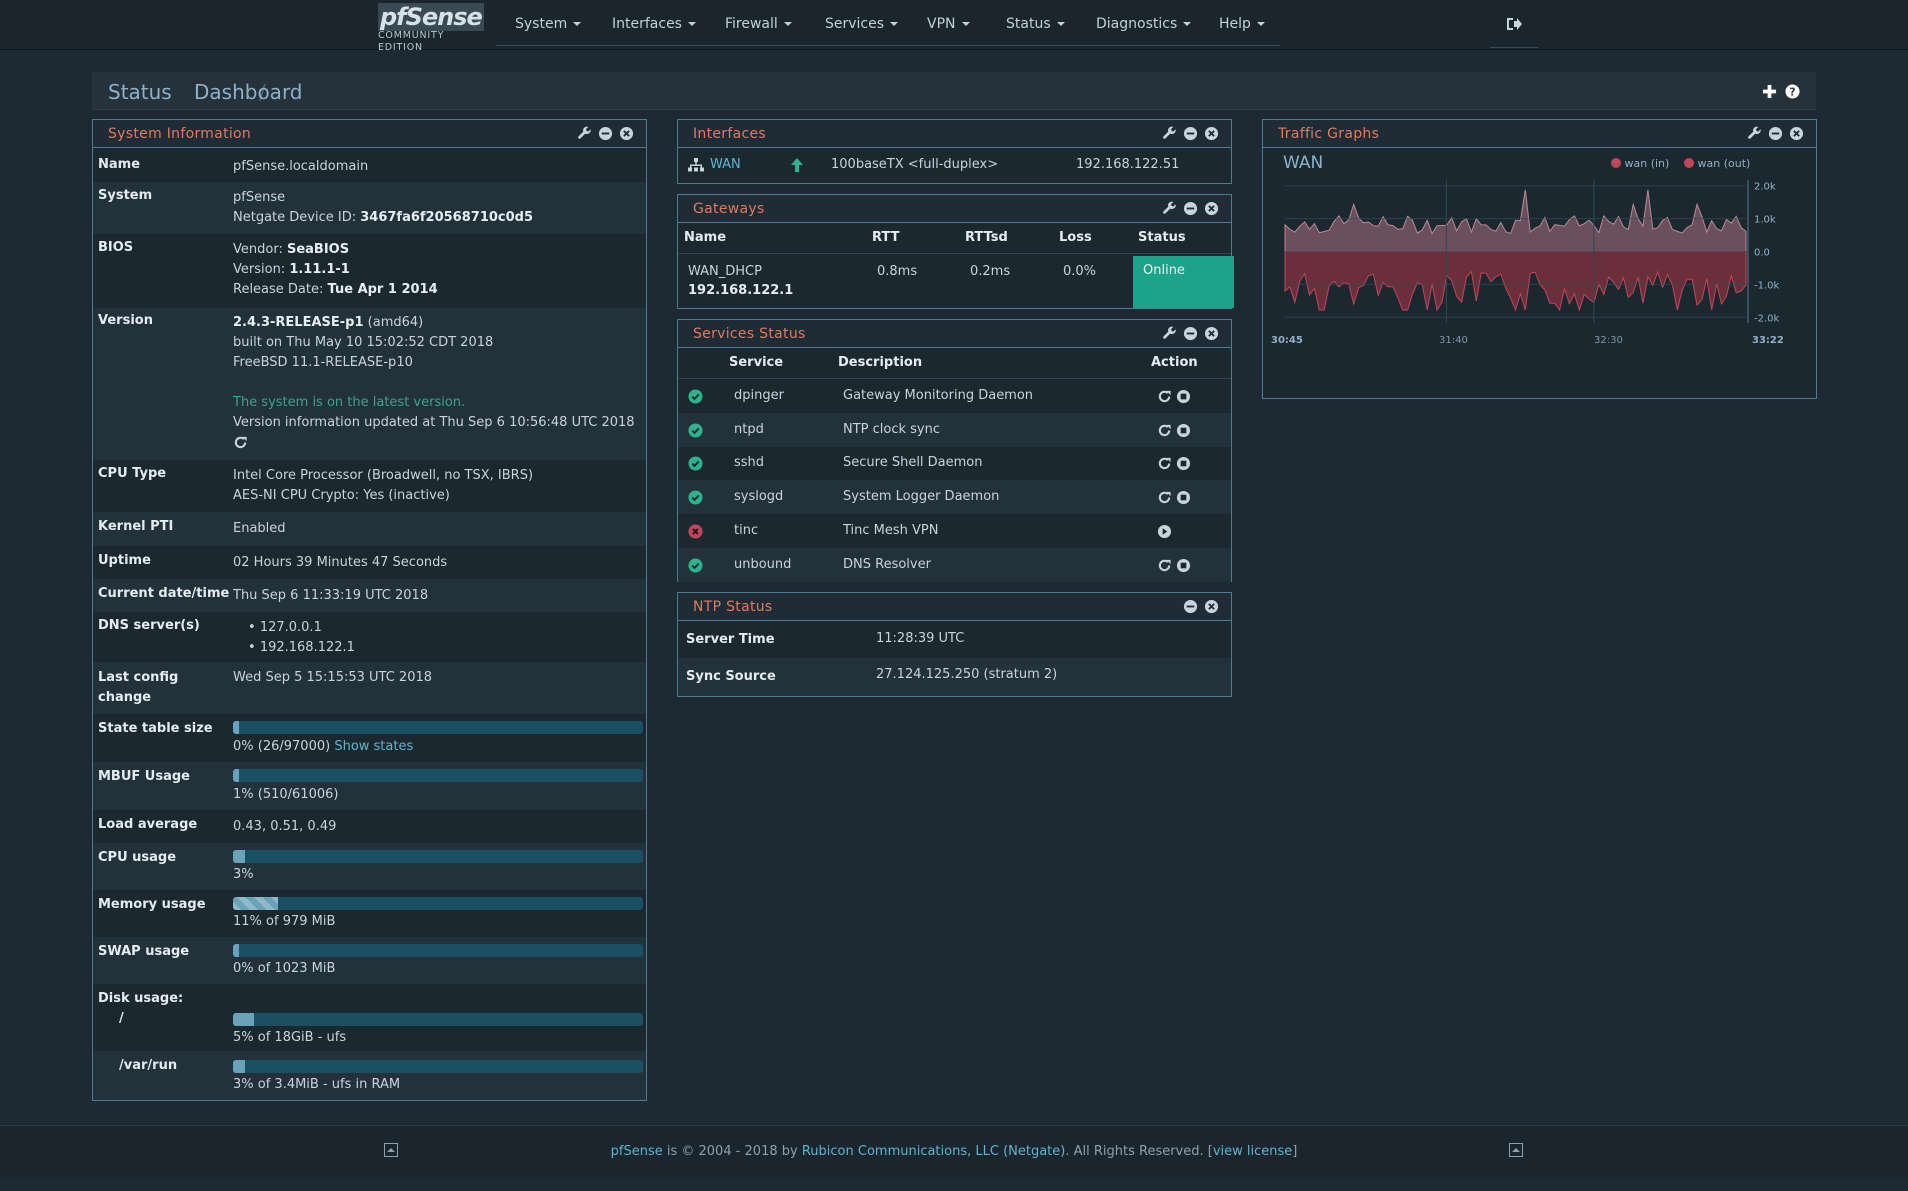 Image resolution: width=1908 pixels, height=1191 pixels. What do you see at coordinates (1164, 531) in the screenshot?
I see `play-icon` at bounding box center [1164, 531].